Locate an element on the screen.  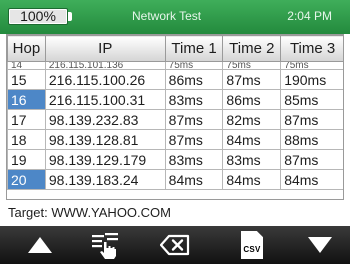
cell-ip: 98.139.232.83 is located at coordinates (105, 119).